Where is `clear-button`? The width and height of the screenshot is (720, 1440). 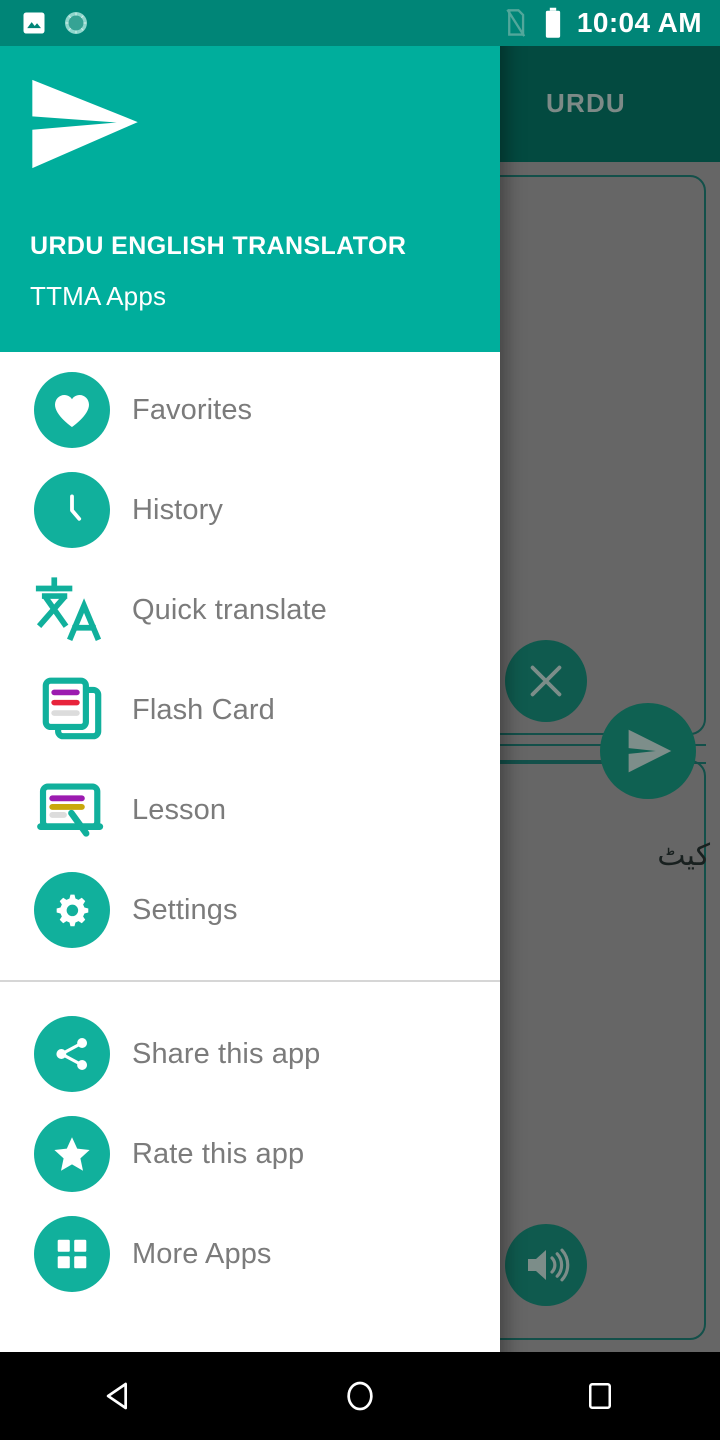 clear-button is located at coordinates (546, 681).